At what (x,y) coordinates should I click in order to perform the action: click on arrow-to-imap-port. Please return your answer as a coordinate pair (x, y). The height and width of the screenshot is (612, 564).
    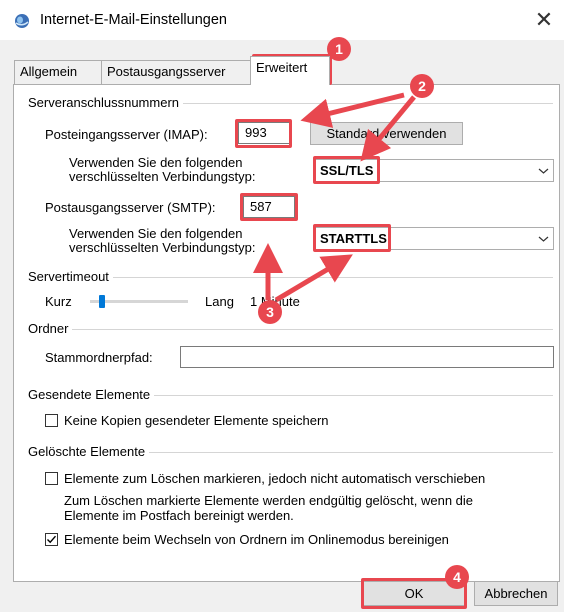
    Looking at the image, I should click on (352, 110).